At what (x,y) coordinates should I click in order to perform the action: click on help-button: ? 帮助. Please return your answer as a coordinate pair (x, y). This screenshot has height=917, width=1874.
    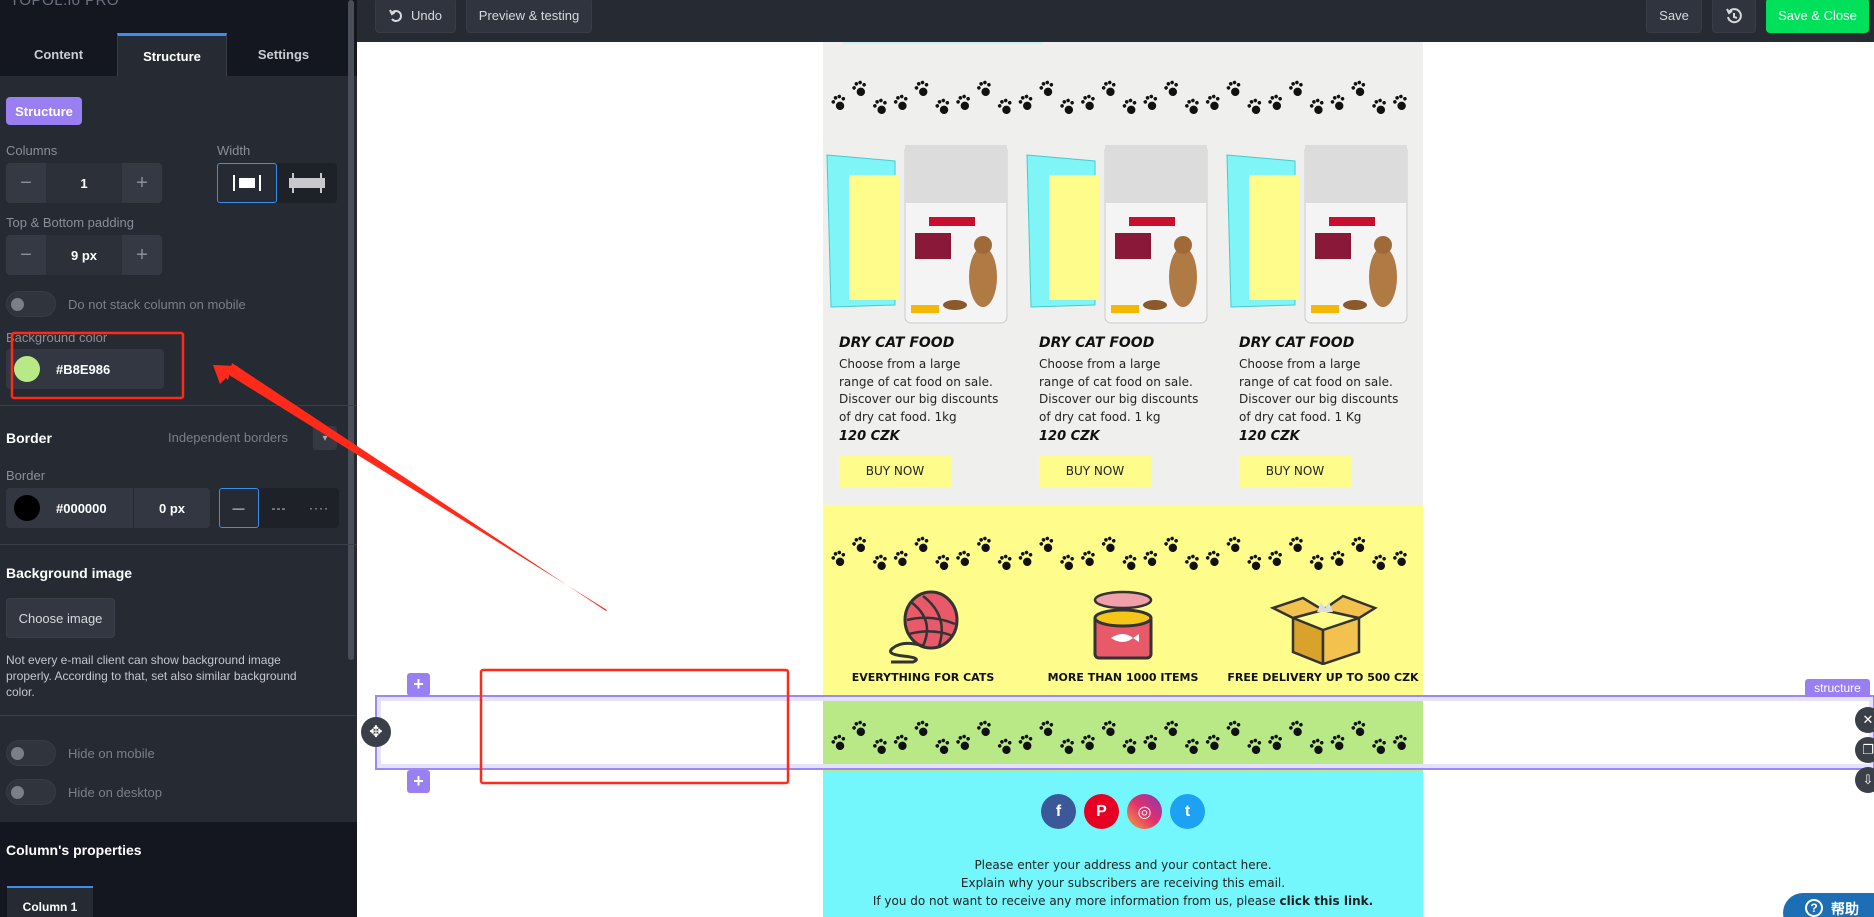
    Looking at the image, I should click on (1828, 905).